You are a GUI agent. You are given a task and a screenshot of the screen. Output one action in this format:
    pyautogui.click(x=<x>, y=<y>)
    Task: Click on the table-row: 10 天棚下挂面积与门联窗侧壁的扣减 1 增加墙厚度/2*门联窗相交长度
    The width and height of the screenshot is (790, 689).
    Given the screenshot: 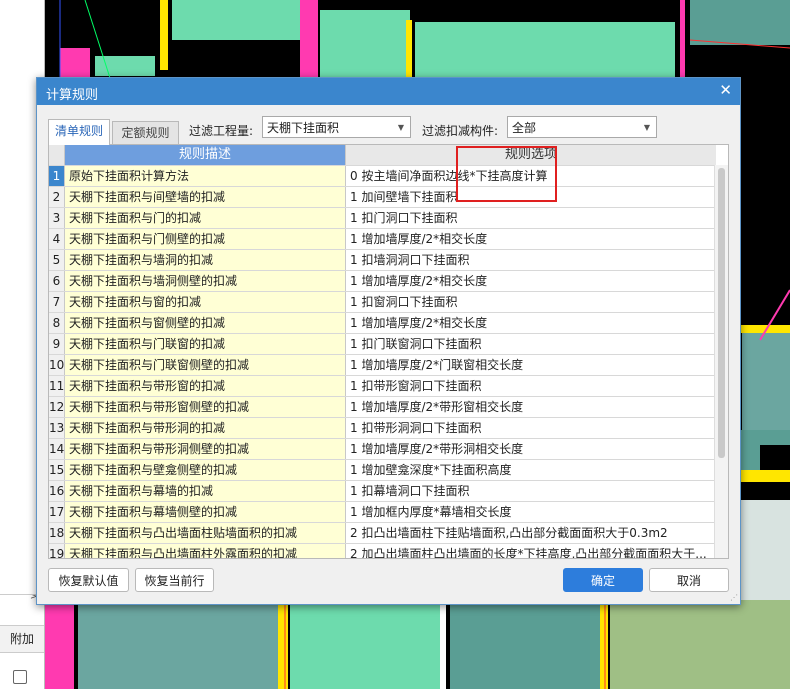 What is the action you would take?
    pyautogui.click(x=382, y=365)
    